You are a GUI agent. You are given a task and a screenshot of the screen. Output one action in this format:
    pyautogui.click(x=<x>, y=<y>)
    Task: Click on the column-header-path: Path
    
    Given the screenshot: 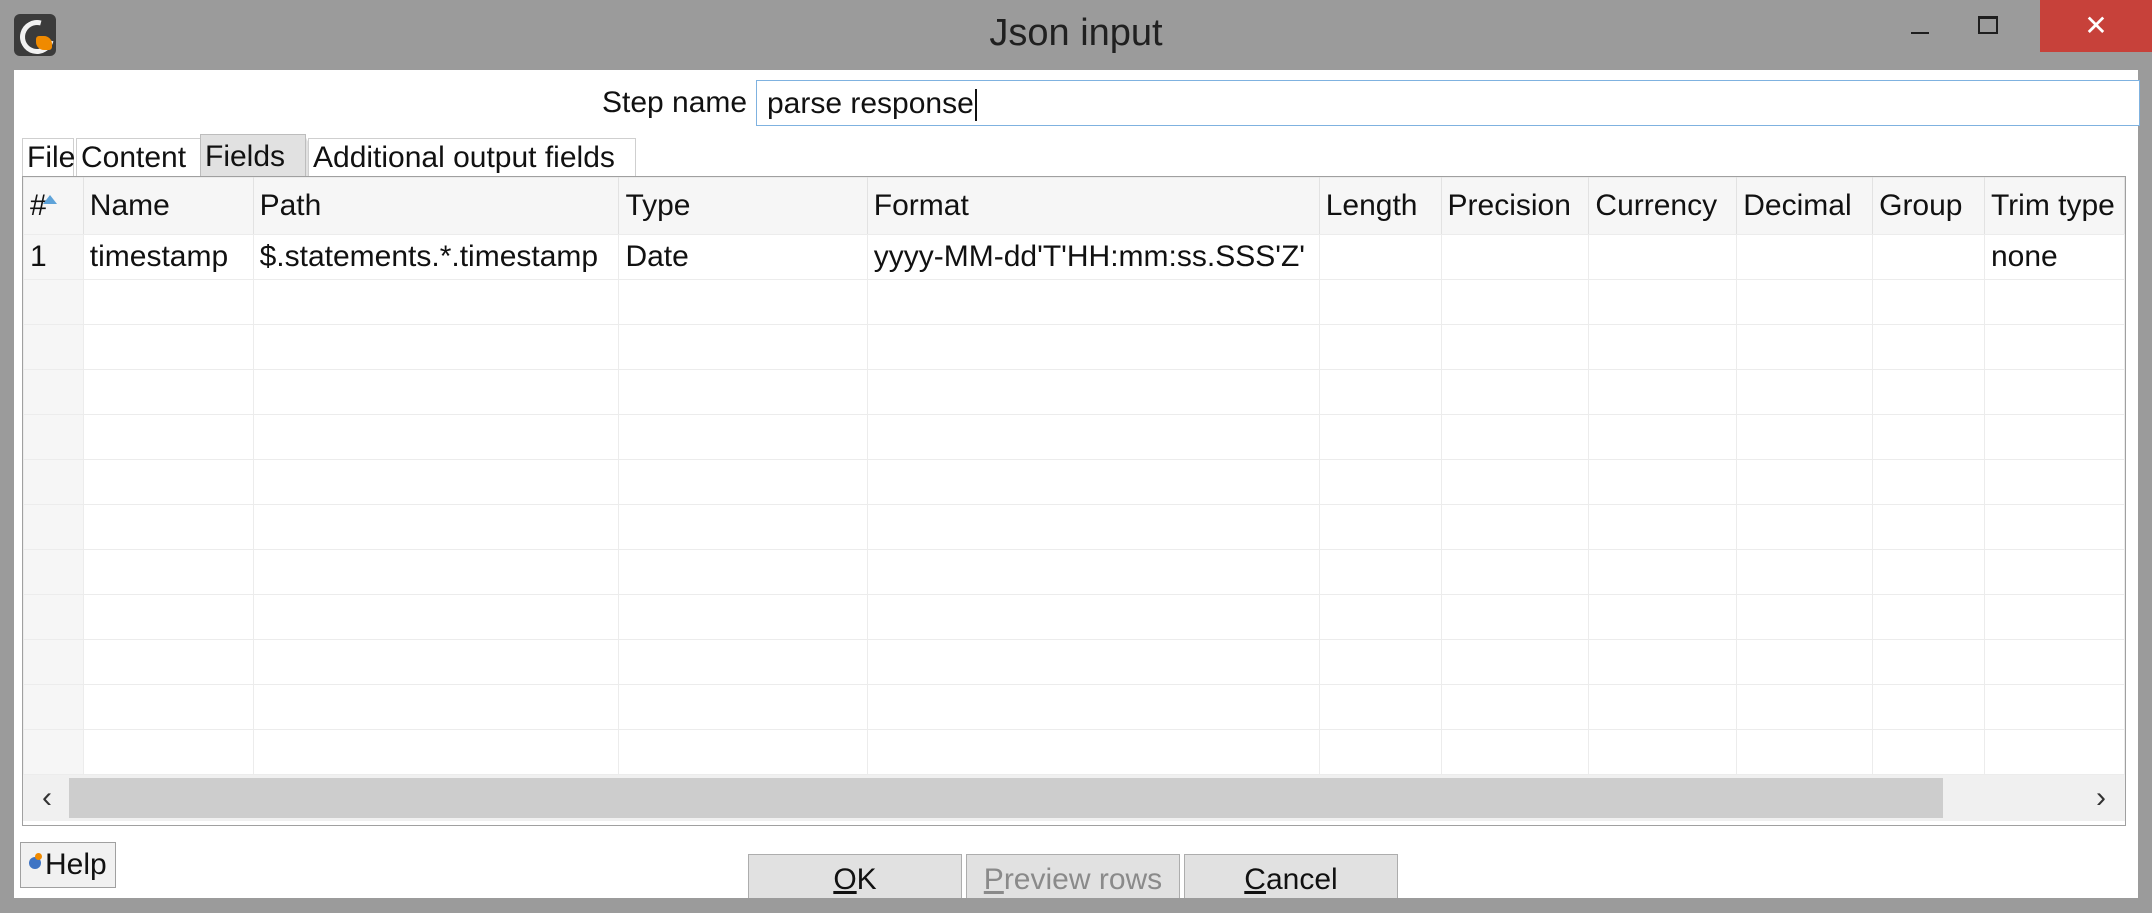 What is the action you would take?
    pyautogui.click(x=436, y=206)
    